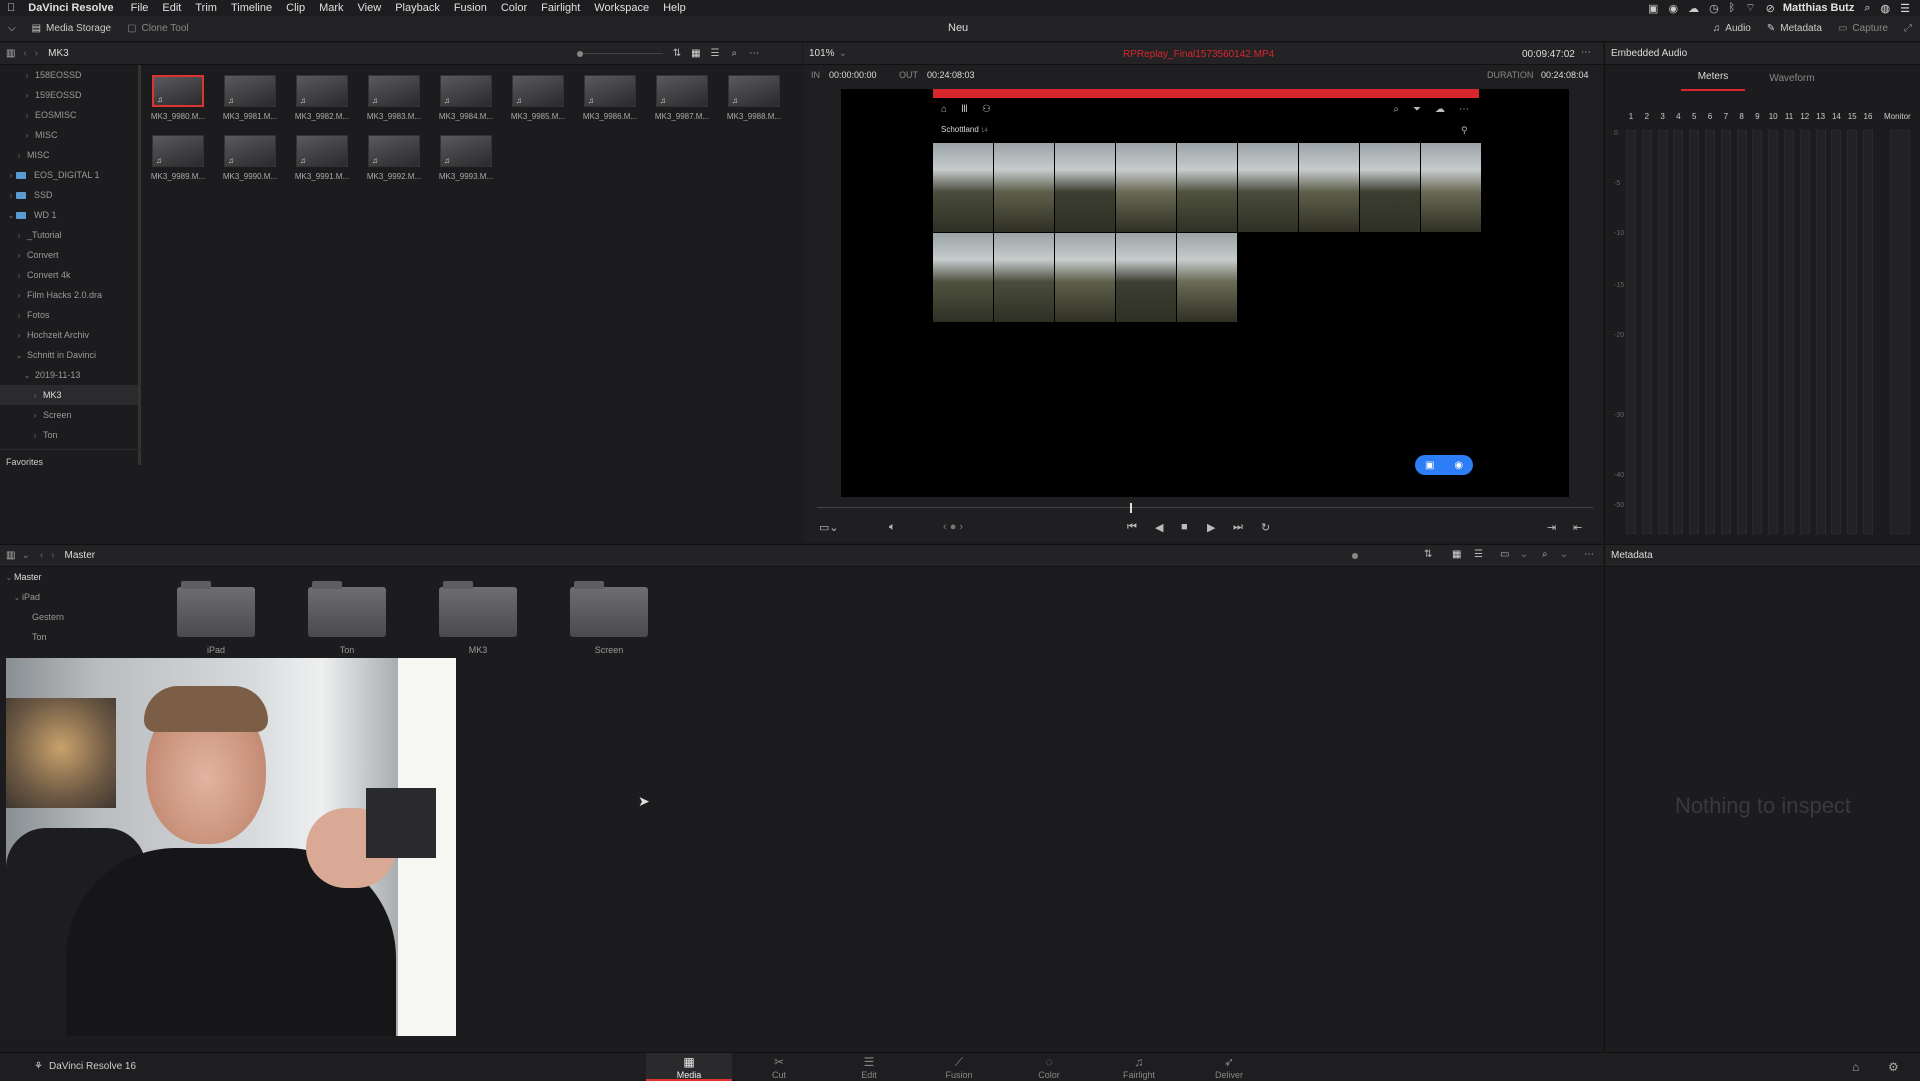 The width and height of the screenshot is (1920, 1081). What do you see at coordinates (70, 395) in the screenshot?
I see `storage-item: › MK3` at bounding box center [70, 395].